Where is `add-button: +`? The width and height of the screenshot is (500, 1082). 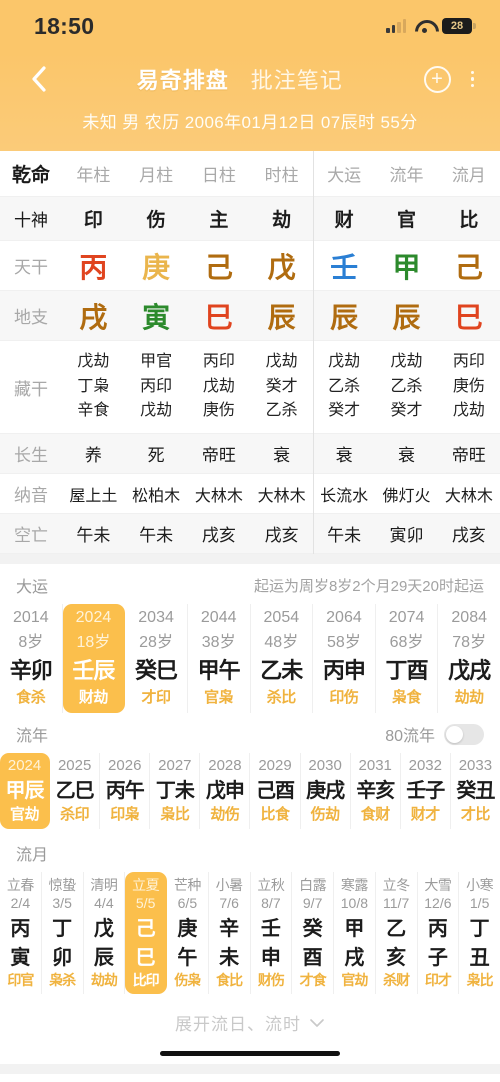 add-button: + is located at coordinates (437, 79).